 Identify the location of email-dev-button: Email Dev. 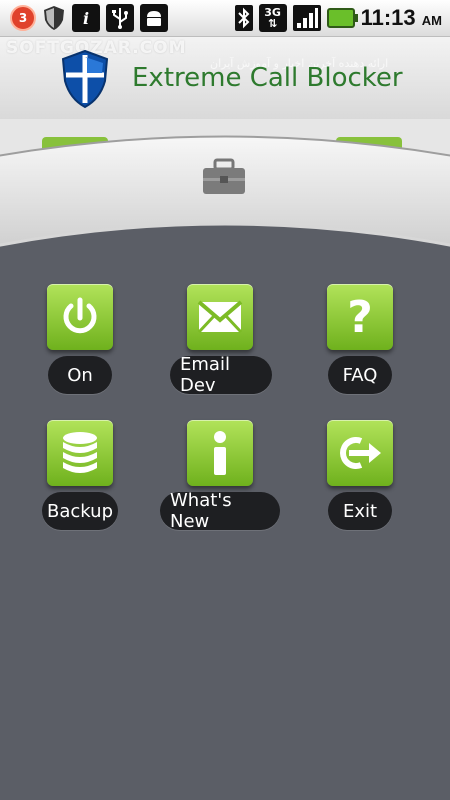
(222, 344).